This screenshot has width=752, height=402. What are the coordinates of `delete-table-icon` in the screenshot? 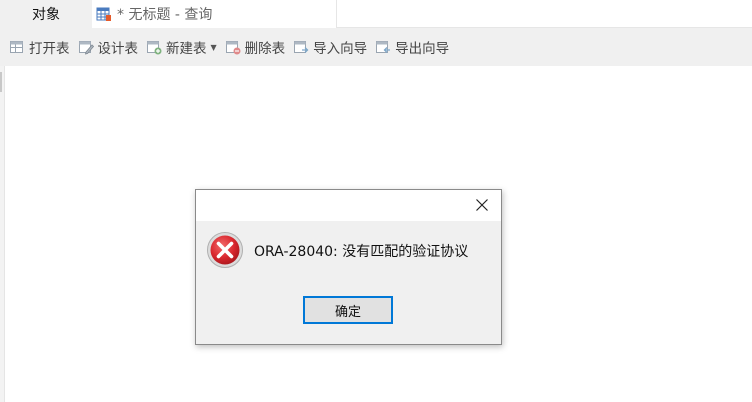 It's located at (233, 48).